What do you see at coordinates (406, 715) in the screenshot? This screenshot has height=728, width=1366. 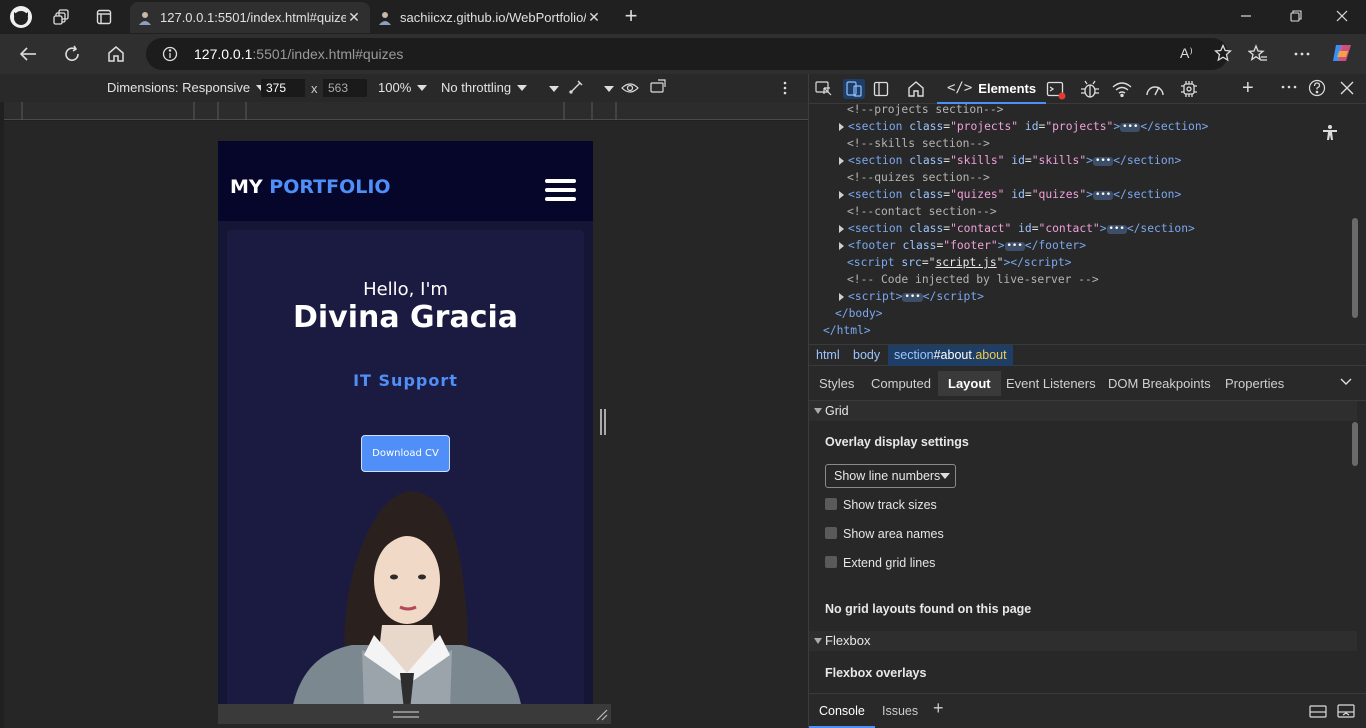 I see `resize-handle-icon` at bounding box center [406, 715].